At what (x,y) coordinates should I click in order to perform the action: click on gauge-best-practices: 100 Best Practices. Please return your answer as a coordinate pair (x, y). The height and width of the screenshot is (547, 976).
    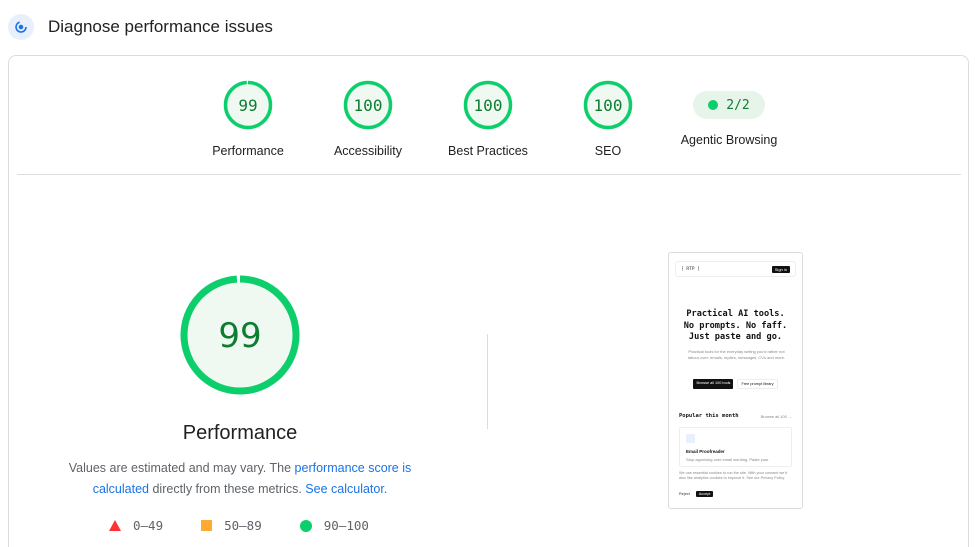
    Looking at the image, I should click on (488, 119).